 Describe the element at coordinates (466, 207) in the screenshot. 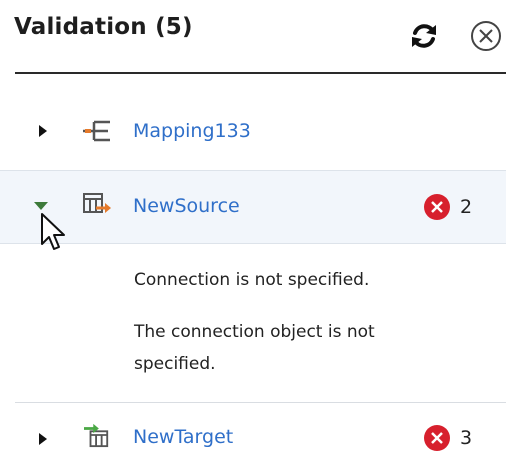

I see `error-count: 2` at that location.